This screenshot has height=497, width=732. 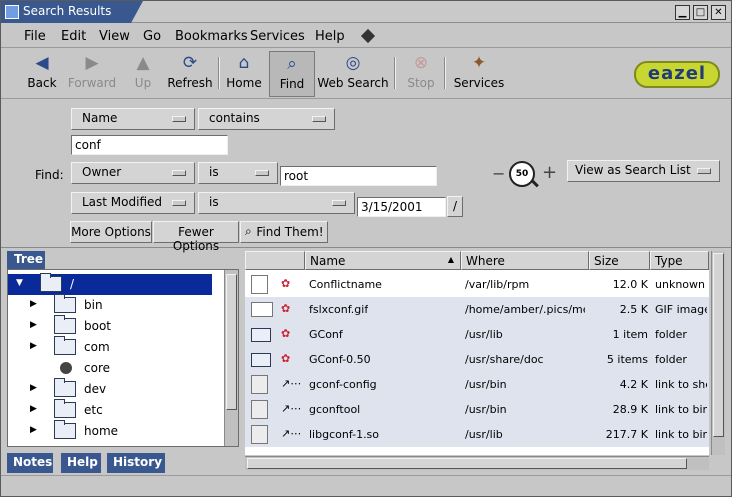 What do you see at coordinates (19, 283) in the screenshot?
I see `expanded-triangle-icon: ▼` at bounding box center [19, 283].